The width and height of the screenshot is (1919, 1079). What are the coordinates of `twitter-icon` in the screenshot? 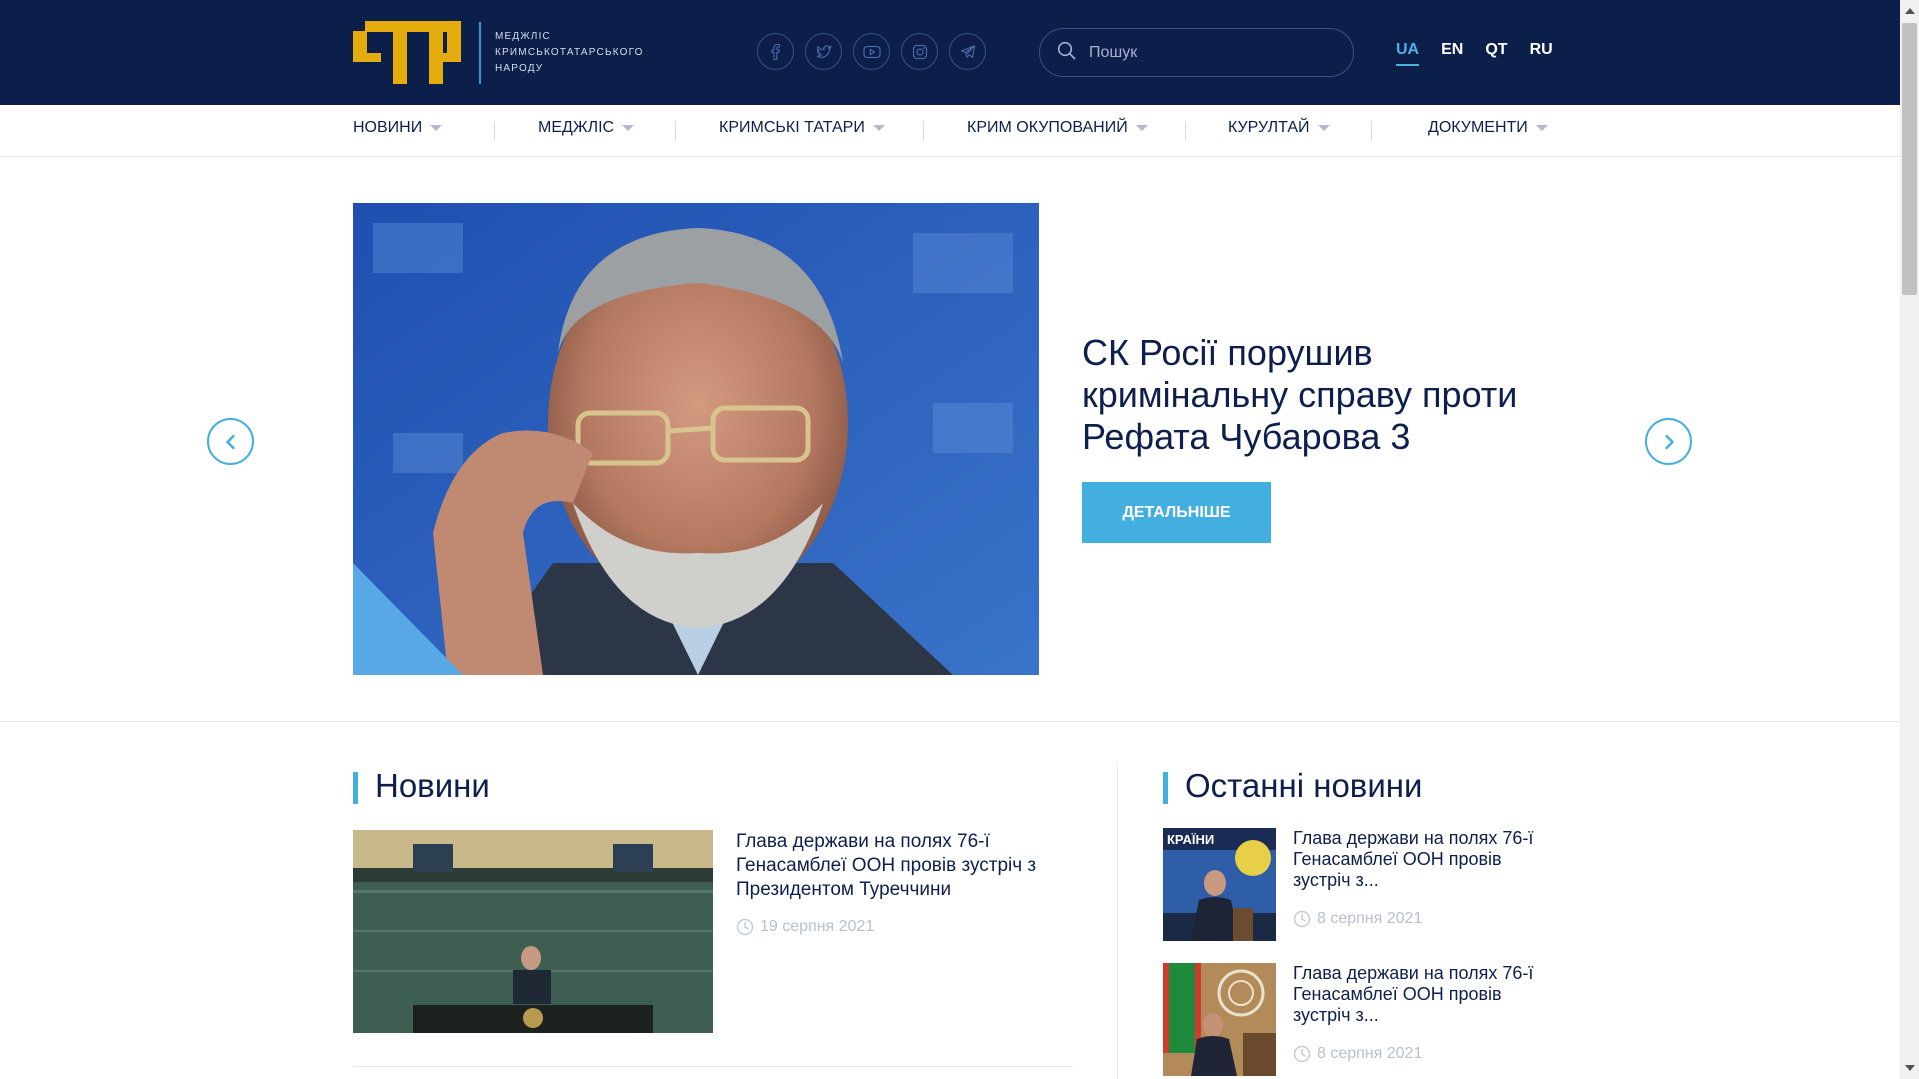 It's located at (823, 51).